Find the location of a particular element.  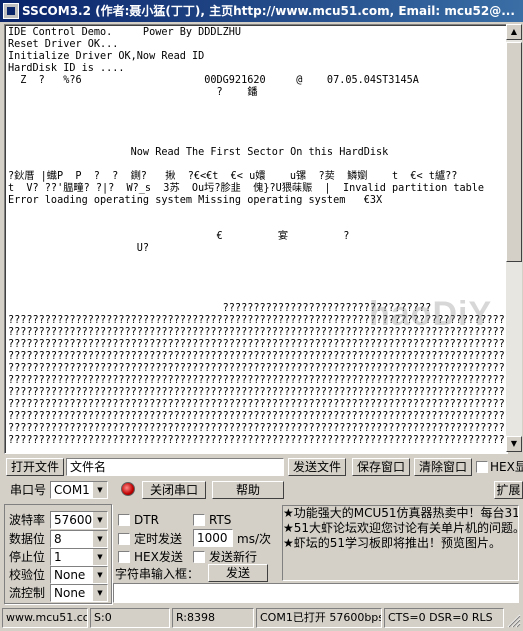

databits-label: 数据位 is located at coordinates (27, 539).